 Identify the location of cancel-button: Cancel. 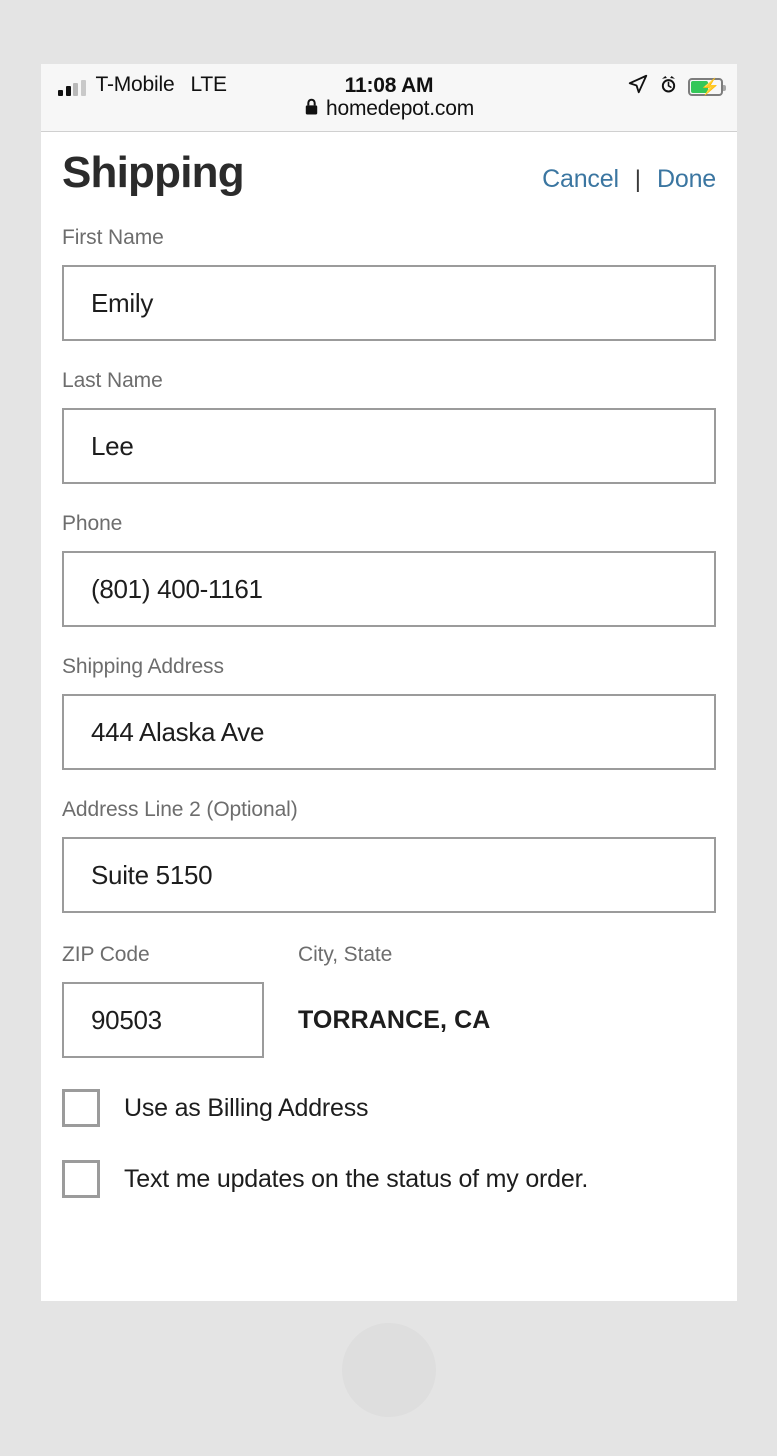
(580, 179).